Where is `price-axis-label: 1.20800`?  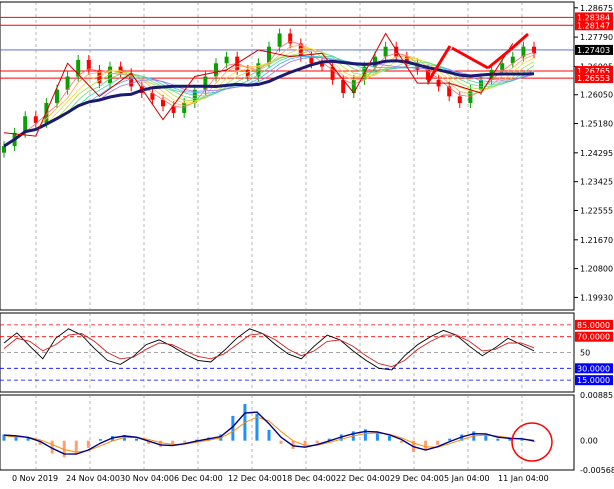 price-axis-label: 1.20800 is located at coordinates (596, 269).